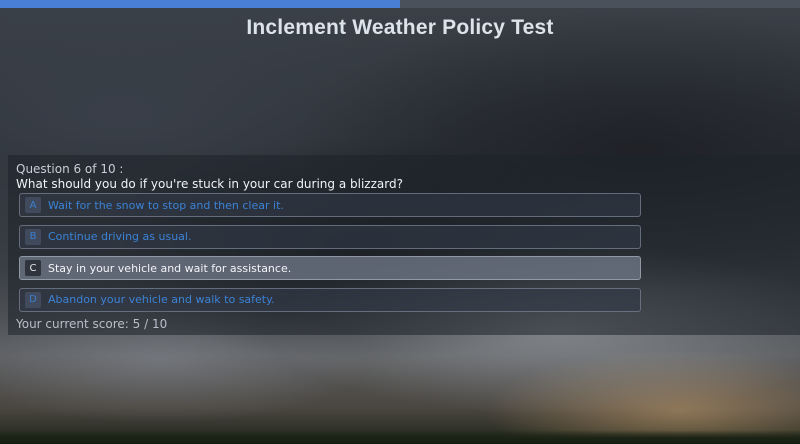  What do you see at coordinates (200, 4) in the screenshot?
I see `progress-fill` at bounding box center [200, 4].